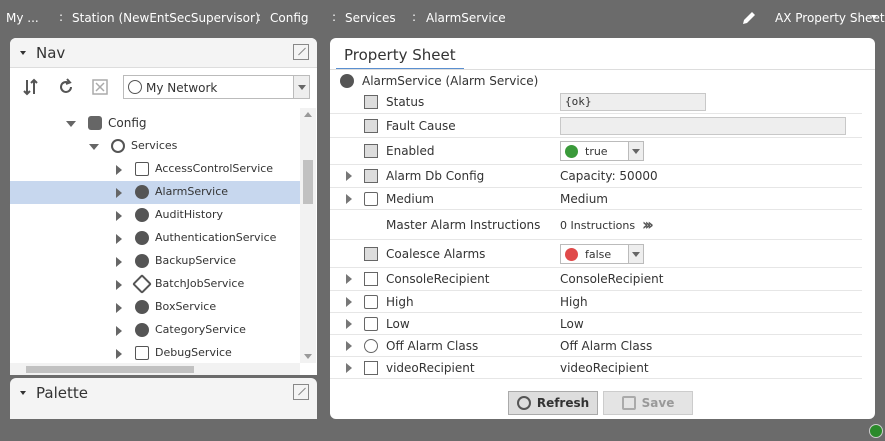 The height and width of the screenshot is (441, 885). Describe the element at coordinates (398, 324) in the screenshot. I see `property-name: Low` at that location.